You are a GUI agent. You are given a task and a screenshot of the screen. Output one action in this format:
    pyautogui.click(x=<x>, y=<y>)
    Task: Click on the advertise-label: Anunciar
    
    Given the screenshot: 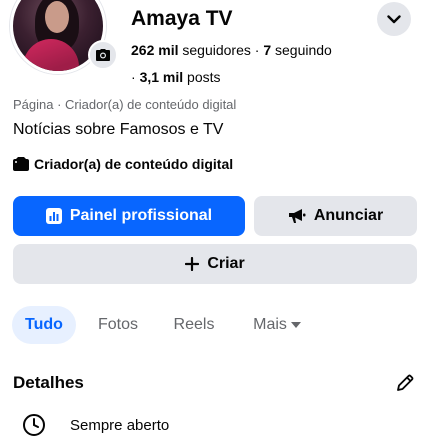 What is the action you would take?
    pyautogui.click(x=348, y=215)
    